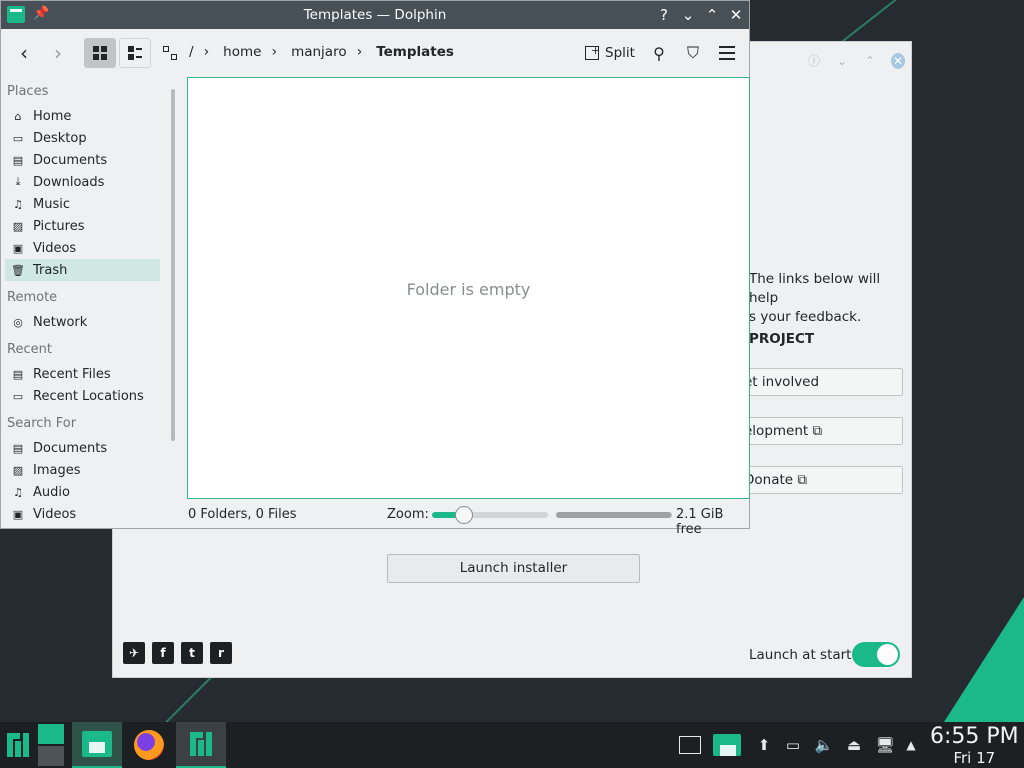 This screenshot has width=1024, height=768. I want to click on places-item-recent-files: ▤ Recent Files, so click(82, 374).